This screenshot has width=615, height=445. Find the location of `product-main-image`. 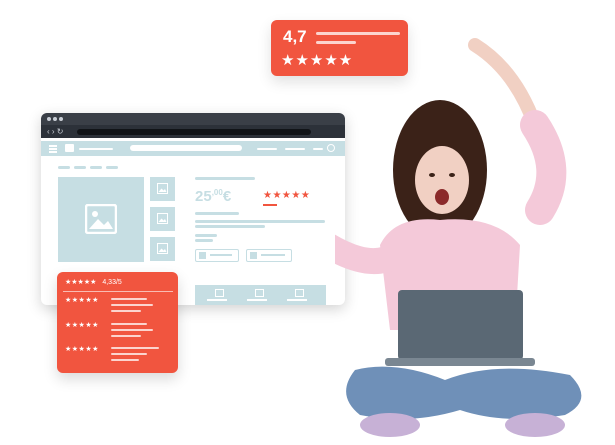

product-main-image is located at coordinates (101, 219).